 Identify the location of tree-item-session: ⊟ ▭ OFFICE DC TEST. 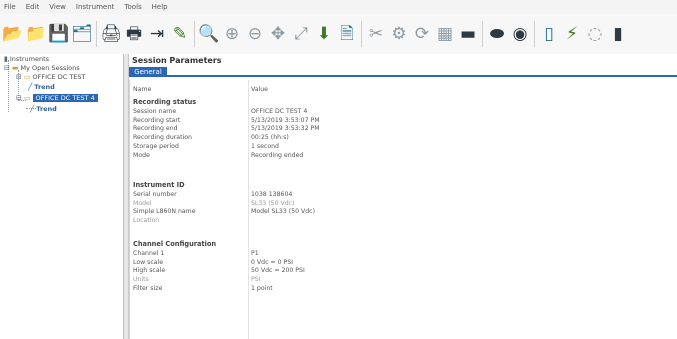
(51, 77).